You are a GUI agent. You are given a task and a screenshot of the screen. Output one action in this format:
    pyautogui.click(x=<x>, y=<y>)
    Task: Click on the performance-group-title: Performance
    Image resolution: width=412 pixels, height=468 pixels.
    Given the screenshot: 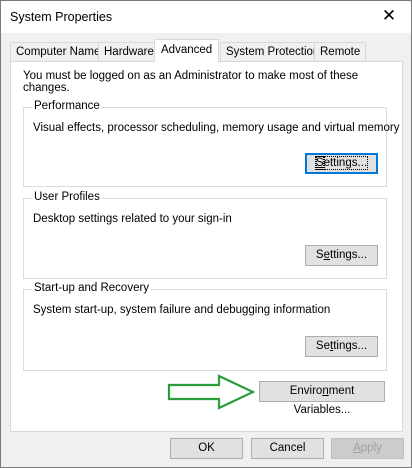 What is the action you would take?
    pyautogui.click(x=67, y=106)
    